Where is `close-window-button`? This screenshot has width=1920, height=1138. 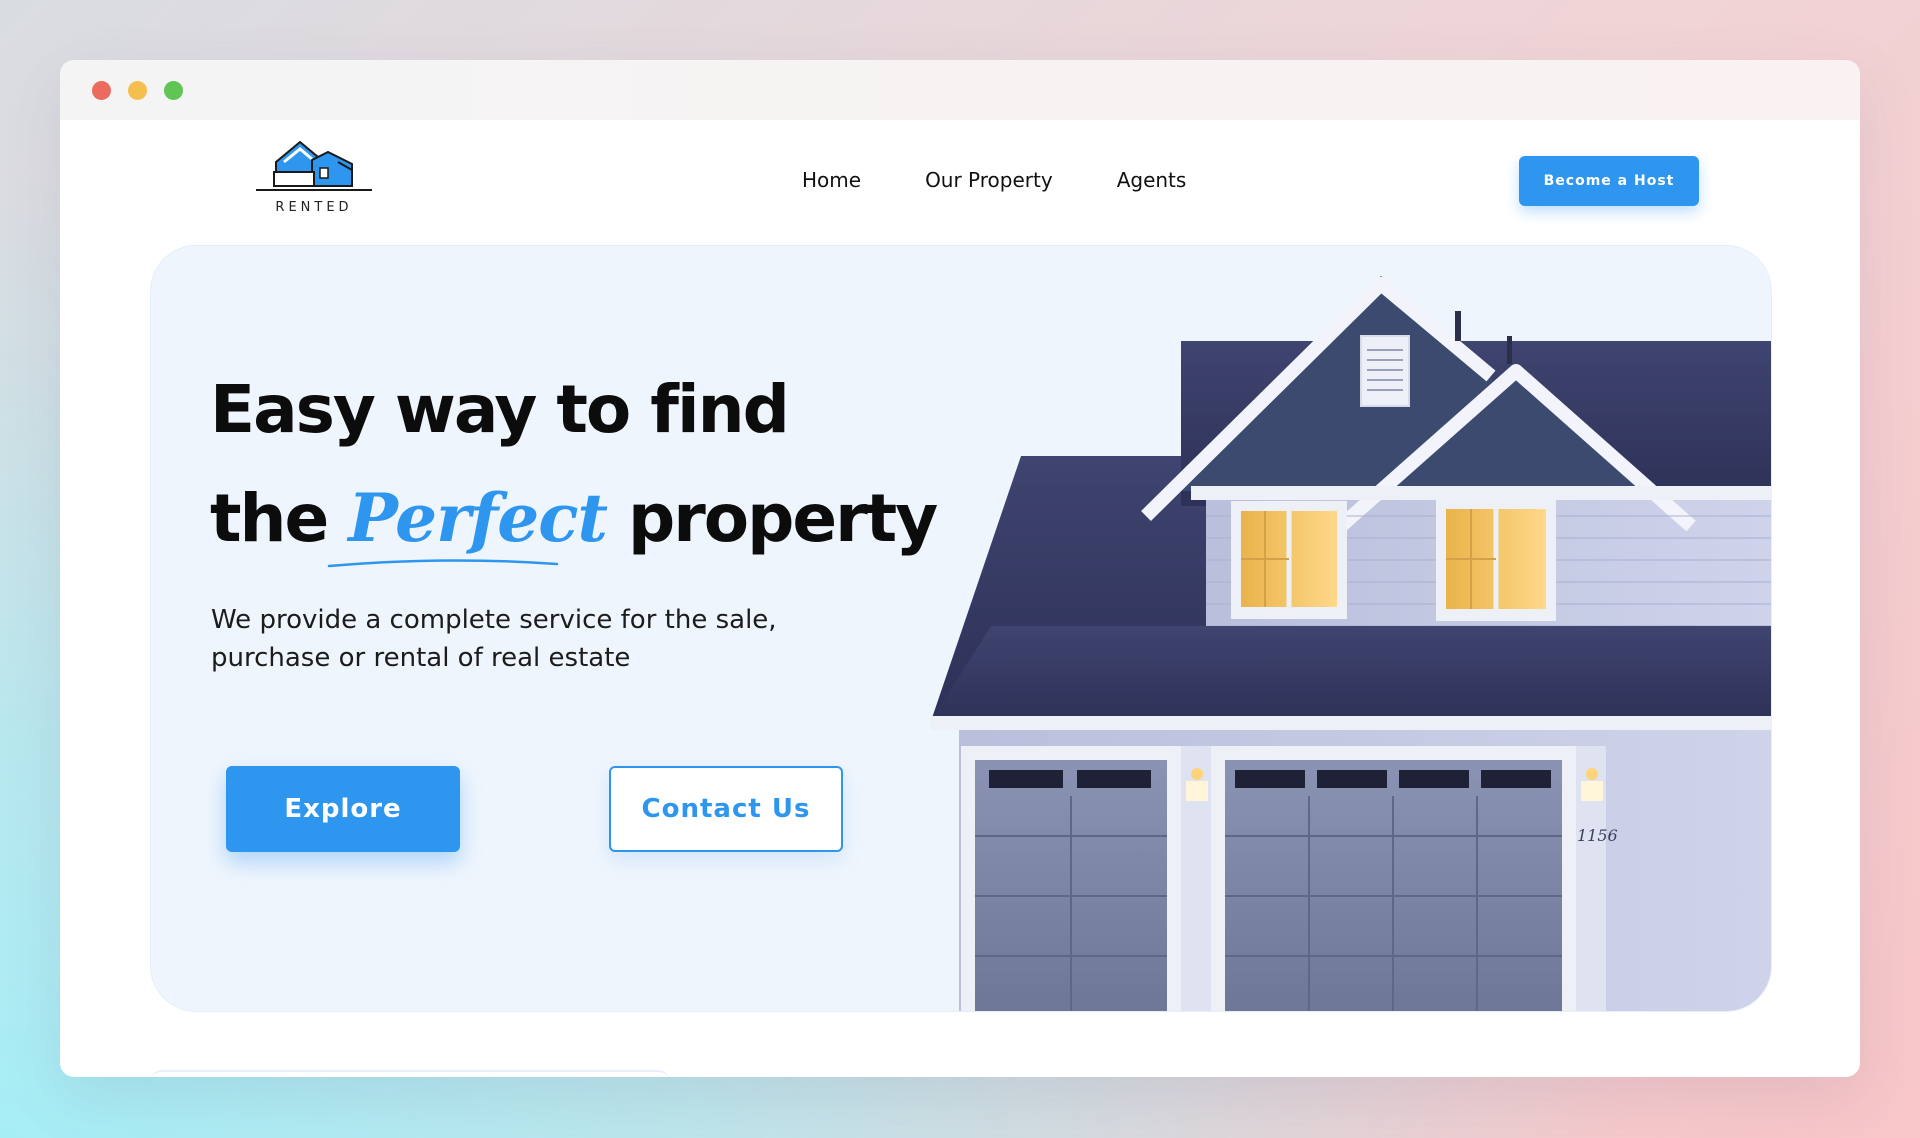
close-window-button is located at coordinates (101, 90).